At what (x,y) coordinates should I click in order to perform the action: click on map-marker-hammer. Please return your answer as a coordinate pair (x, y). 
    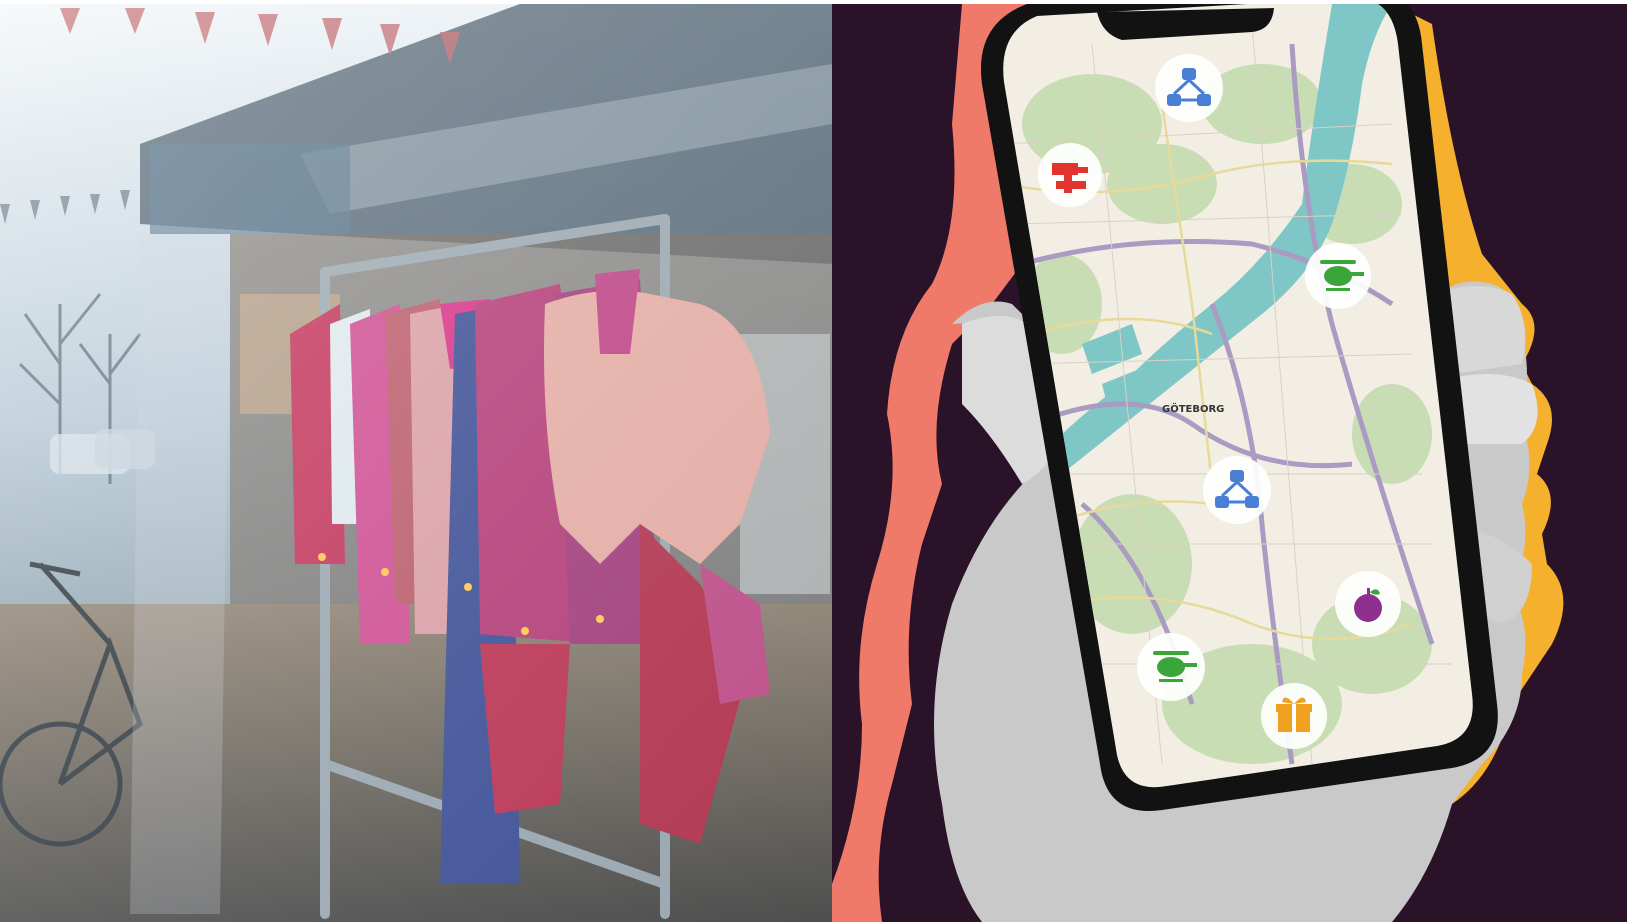
    Looking at the image, I should click on (1070, 175).